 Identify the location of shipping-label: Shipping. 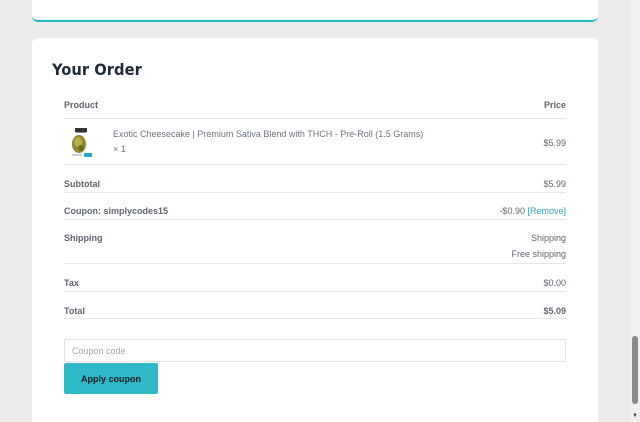
(83, 238).